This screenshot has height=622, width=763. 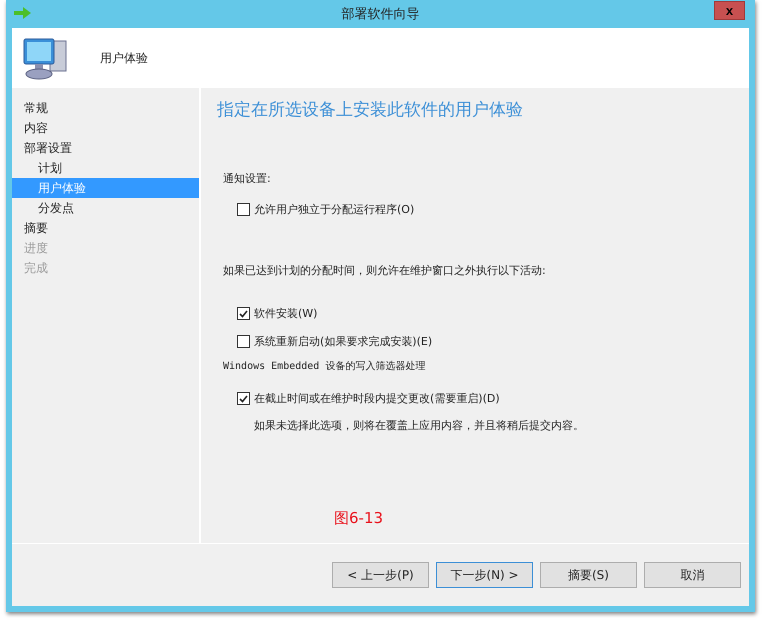 I want to click on wizard-button: 下一步(N) >, so click(x=484, y=575).